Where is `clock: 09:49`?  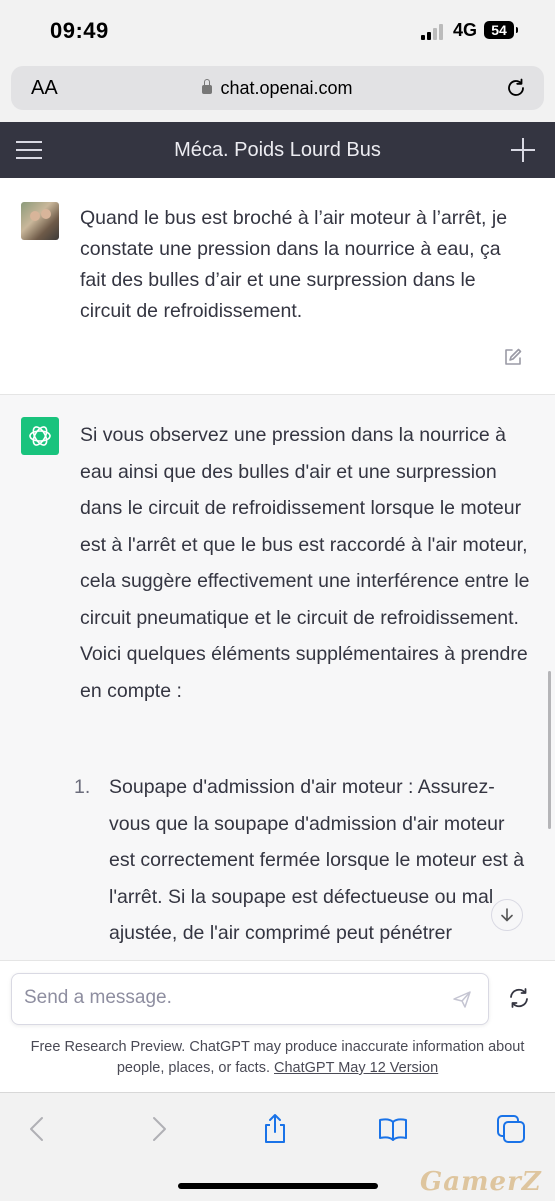
clock: 09:49 is located at coordinates (79, 30).